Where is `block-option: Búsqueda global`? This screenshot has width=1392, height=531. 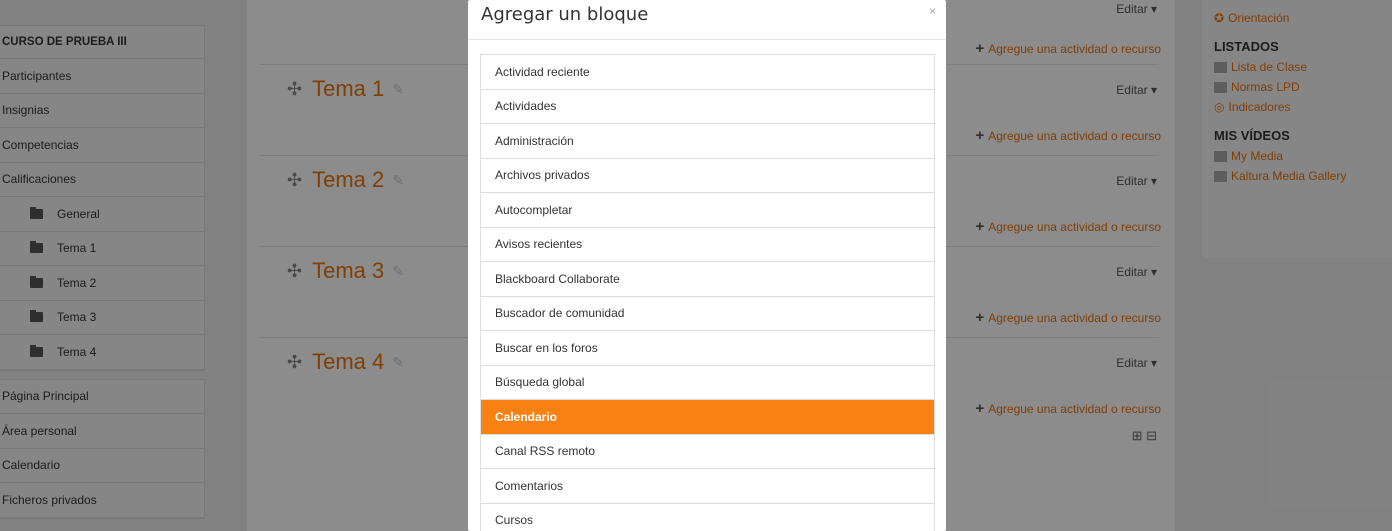
block-option: Búsqueda global is located at coordinates (707, 382).